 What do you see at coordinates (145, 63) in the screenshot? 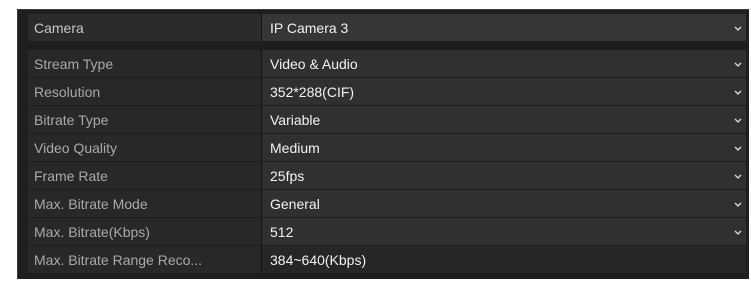
I see `stream-type-label: Stream Type` at bounding box center [145, 63].